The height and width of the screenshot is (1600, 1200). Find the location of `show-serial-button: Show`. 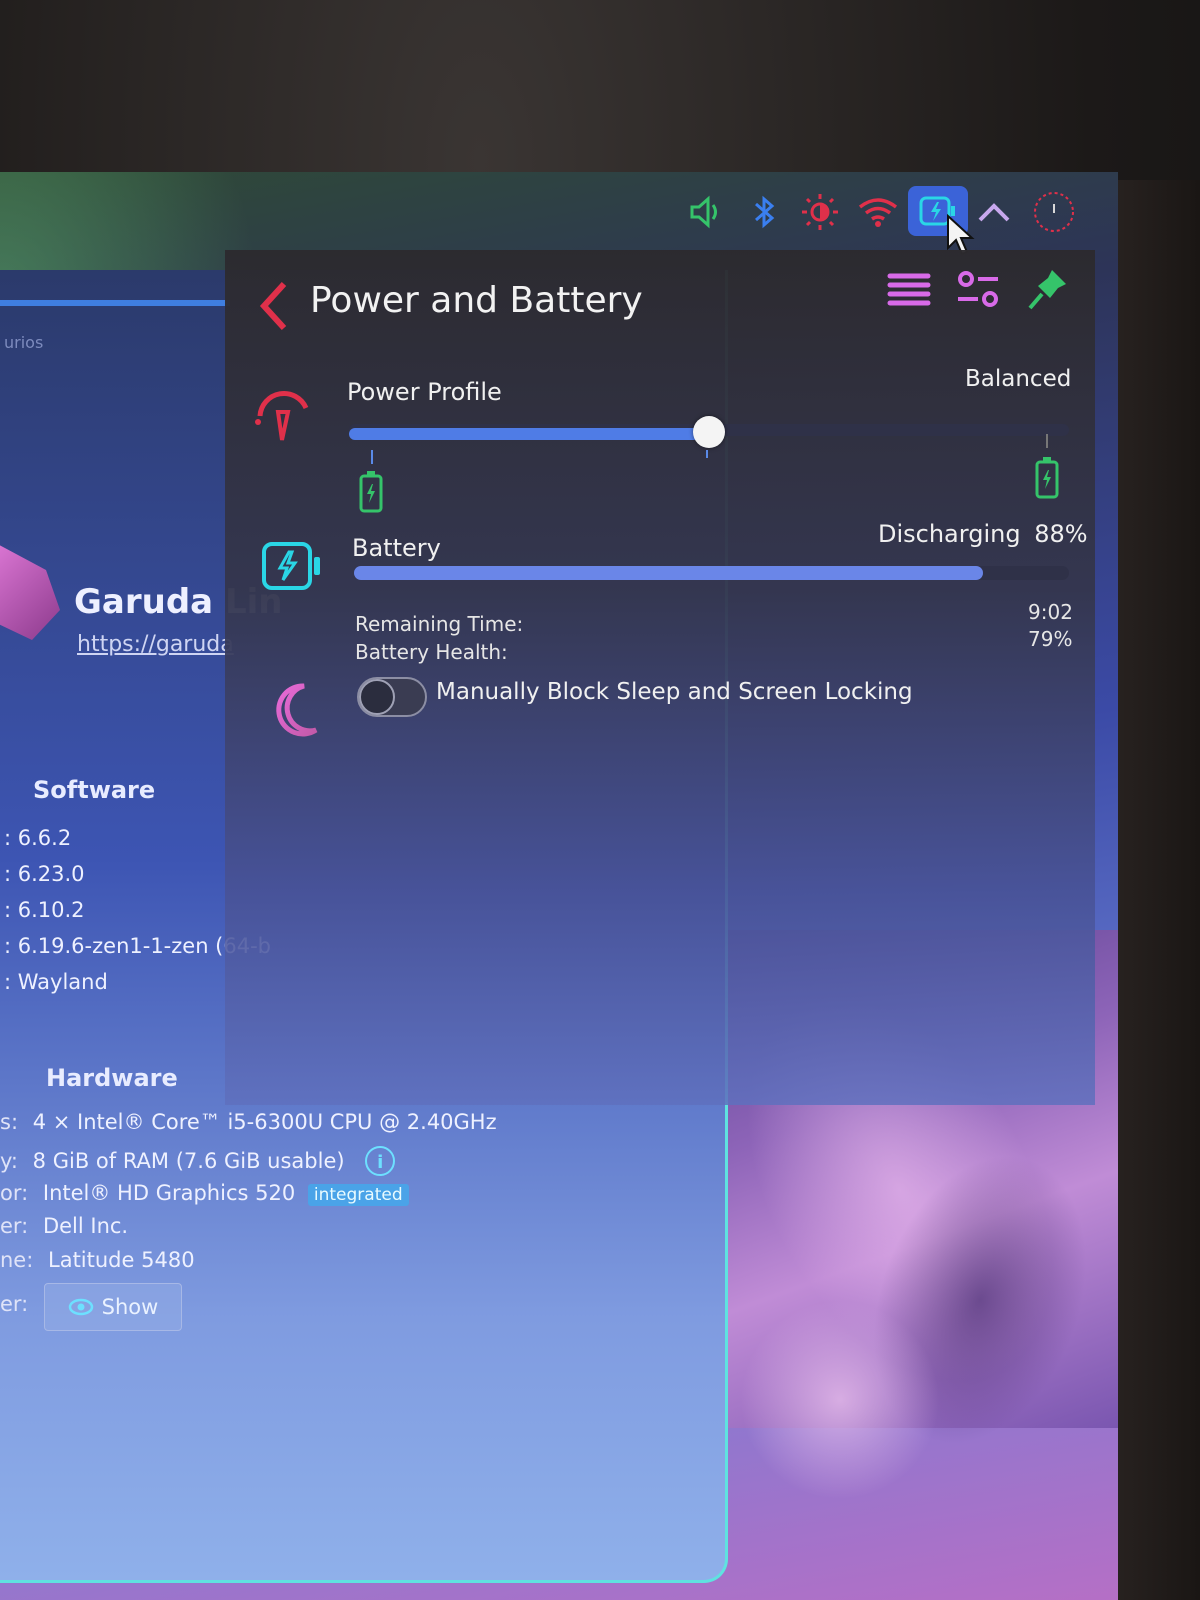

show-serial-button: Show is located at coordinates (113, 1307).